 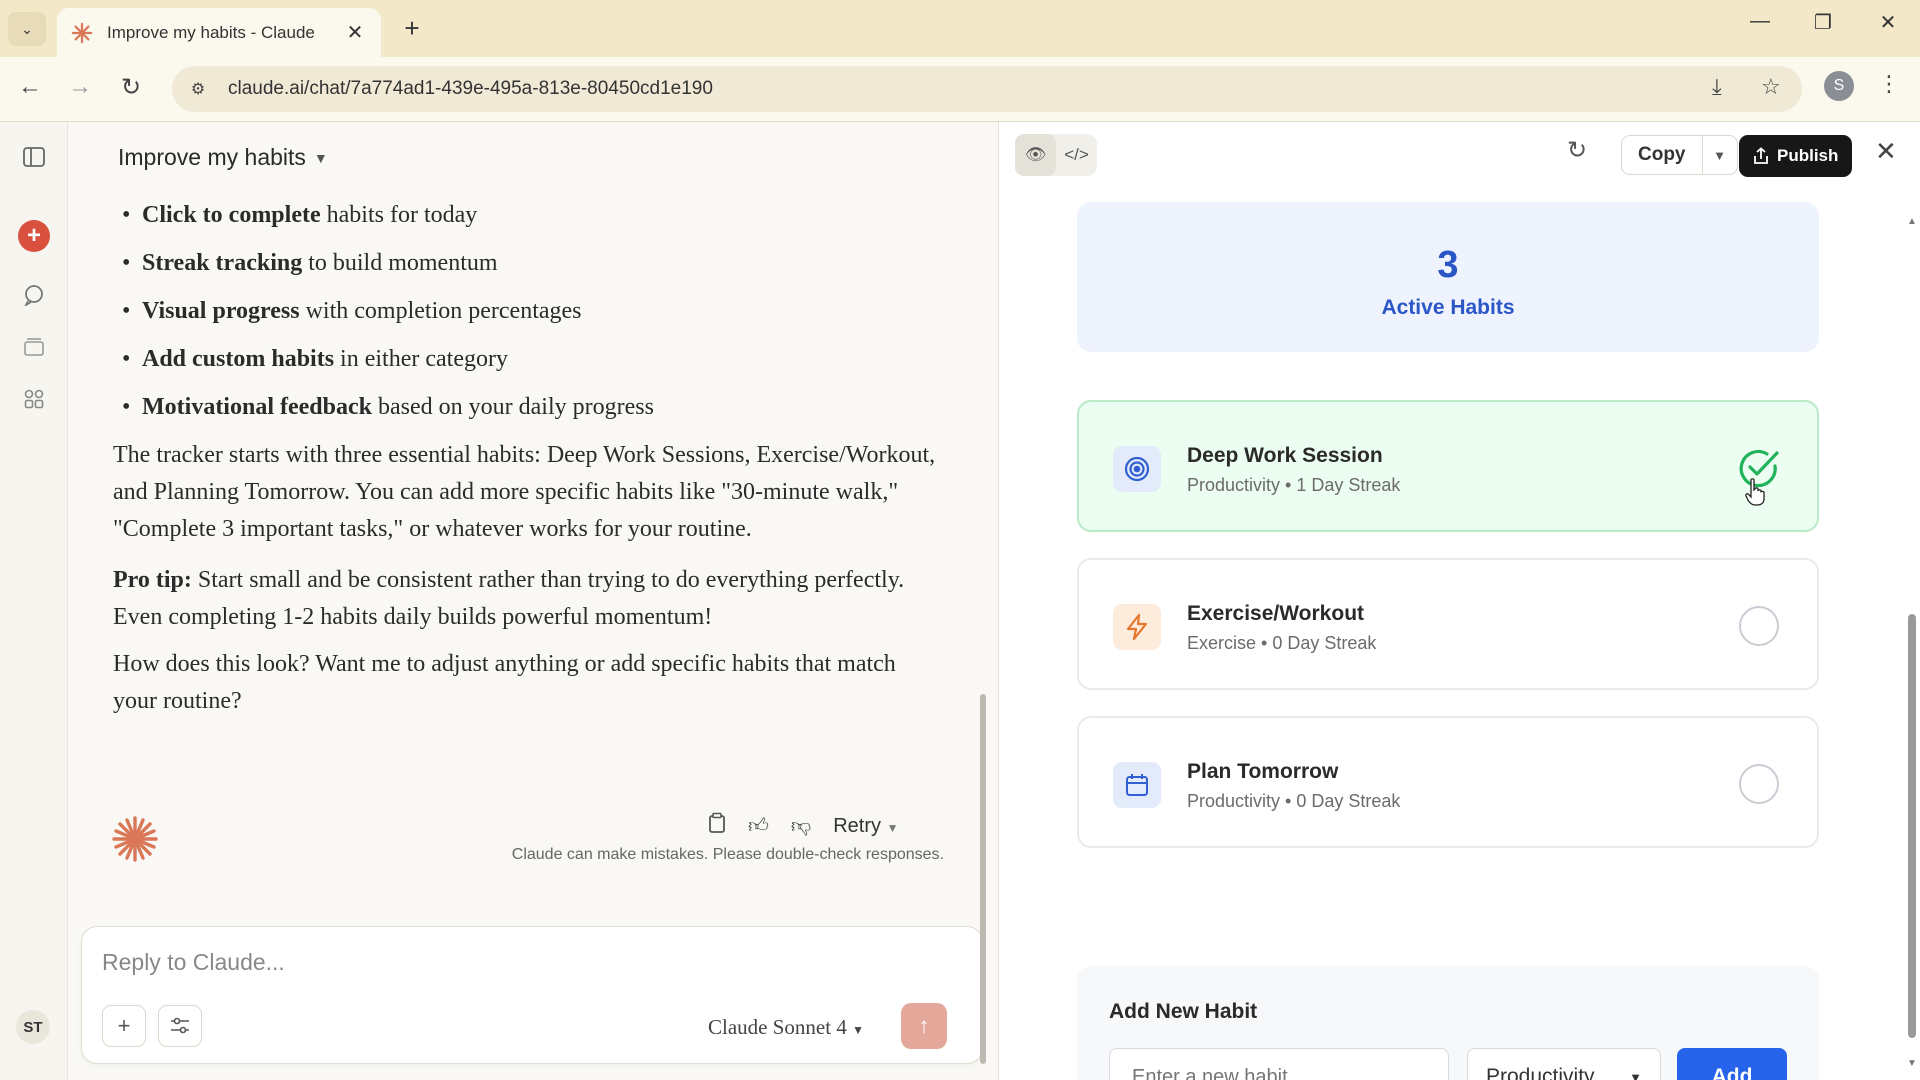 What do you see at coordinates (1448, 265) in the screenshot?
I see `stat-value: 3` at bounding box center [1448, 265].